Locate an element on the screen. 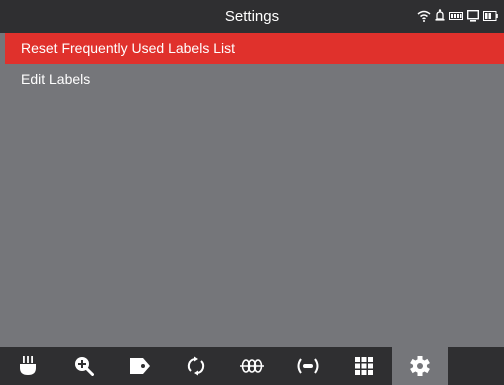  title-bar: Settings is located at coordinates (252, 16).